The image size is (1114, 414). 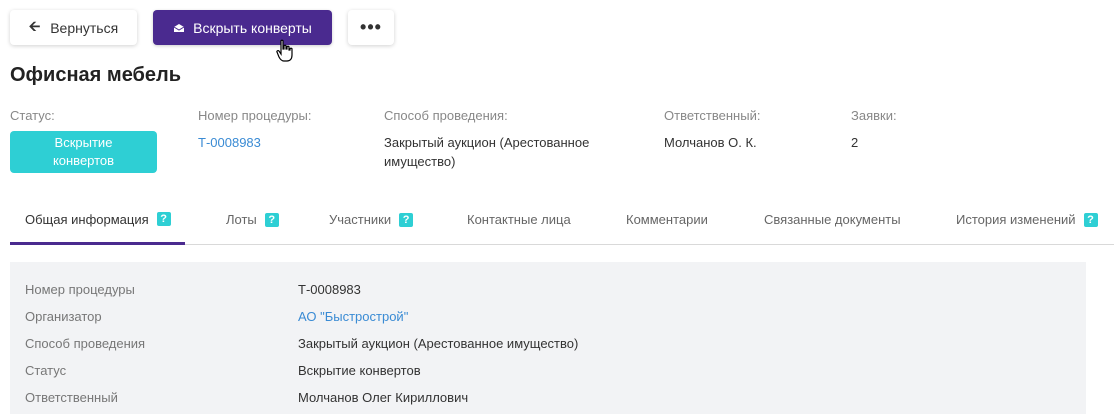 I want to click on back-button: 🡨 Вернуться, so click(x=73, y=27).